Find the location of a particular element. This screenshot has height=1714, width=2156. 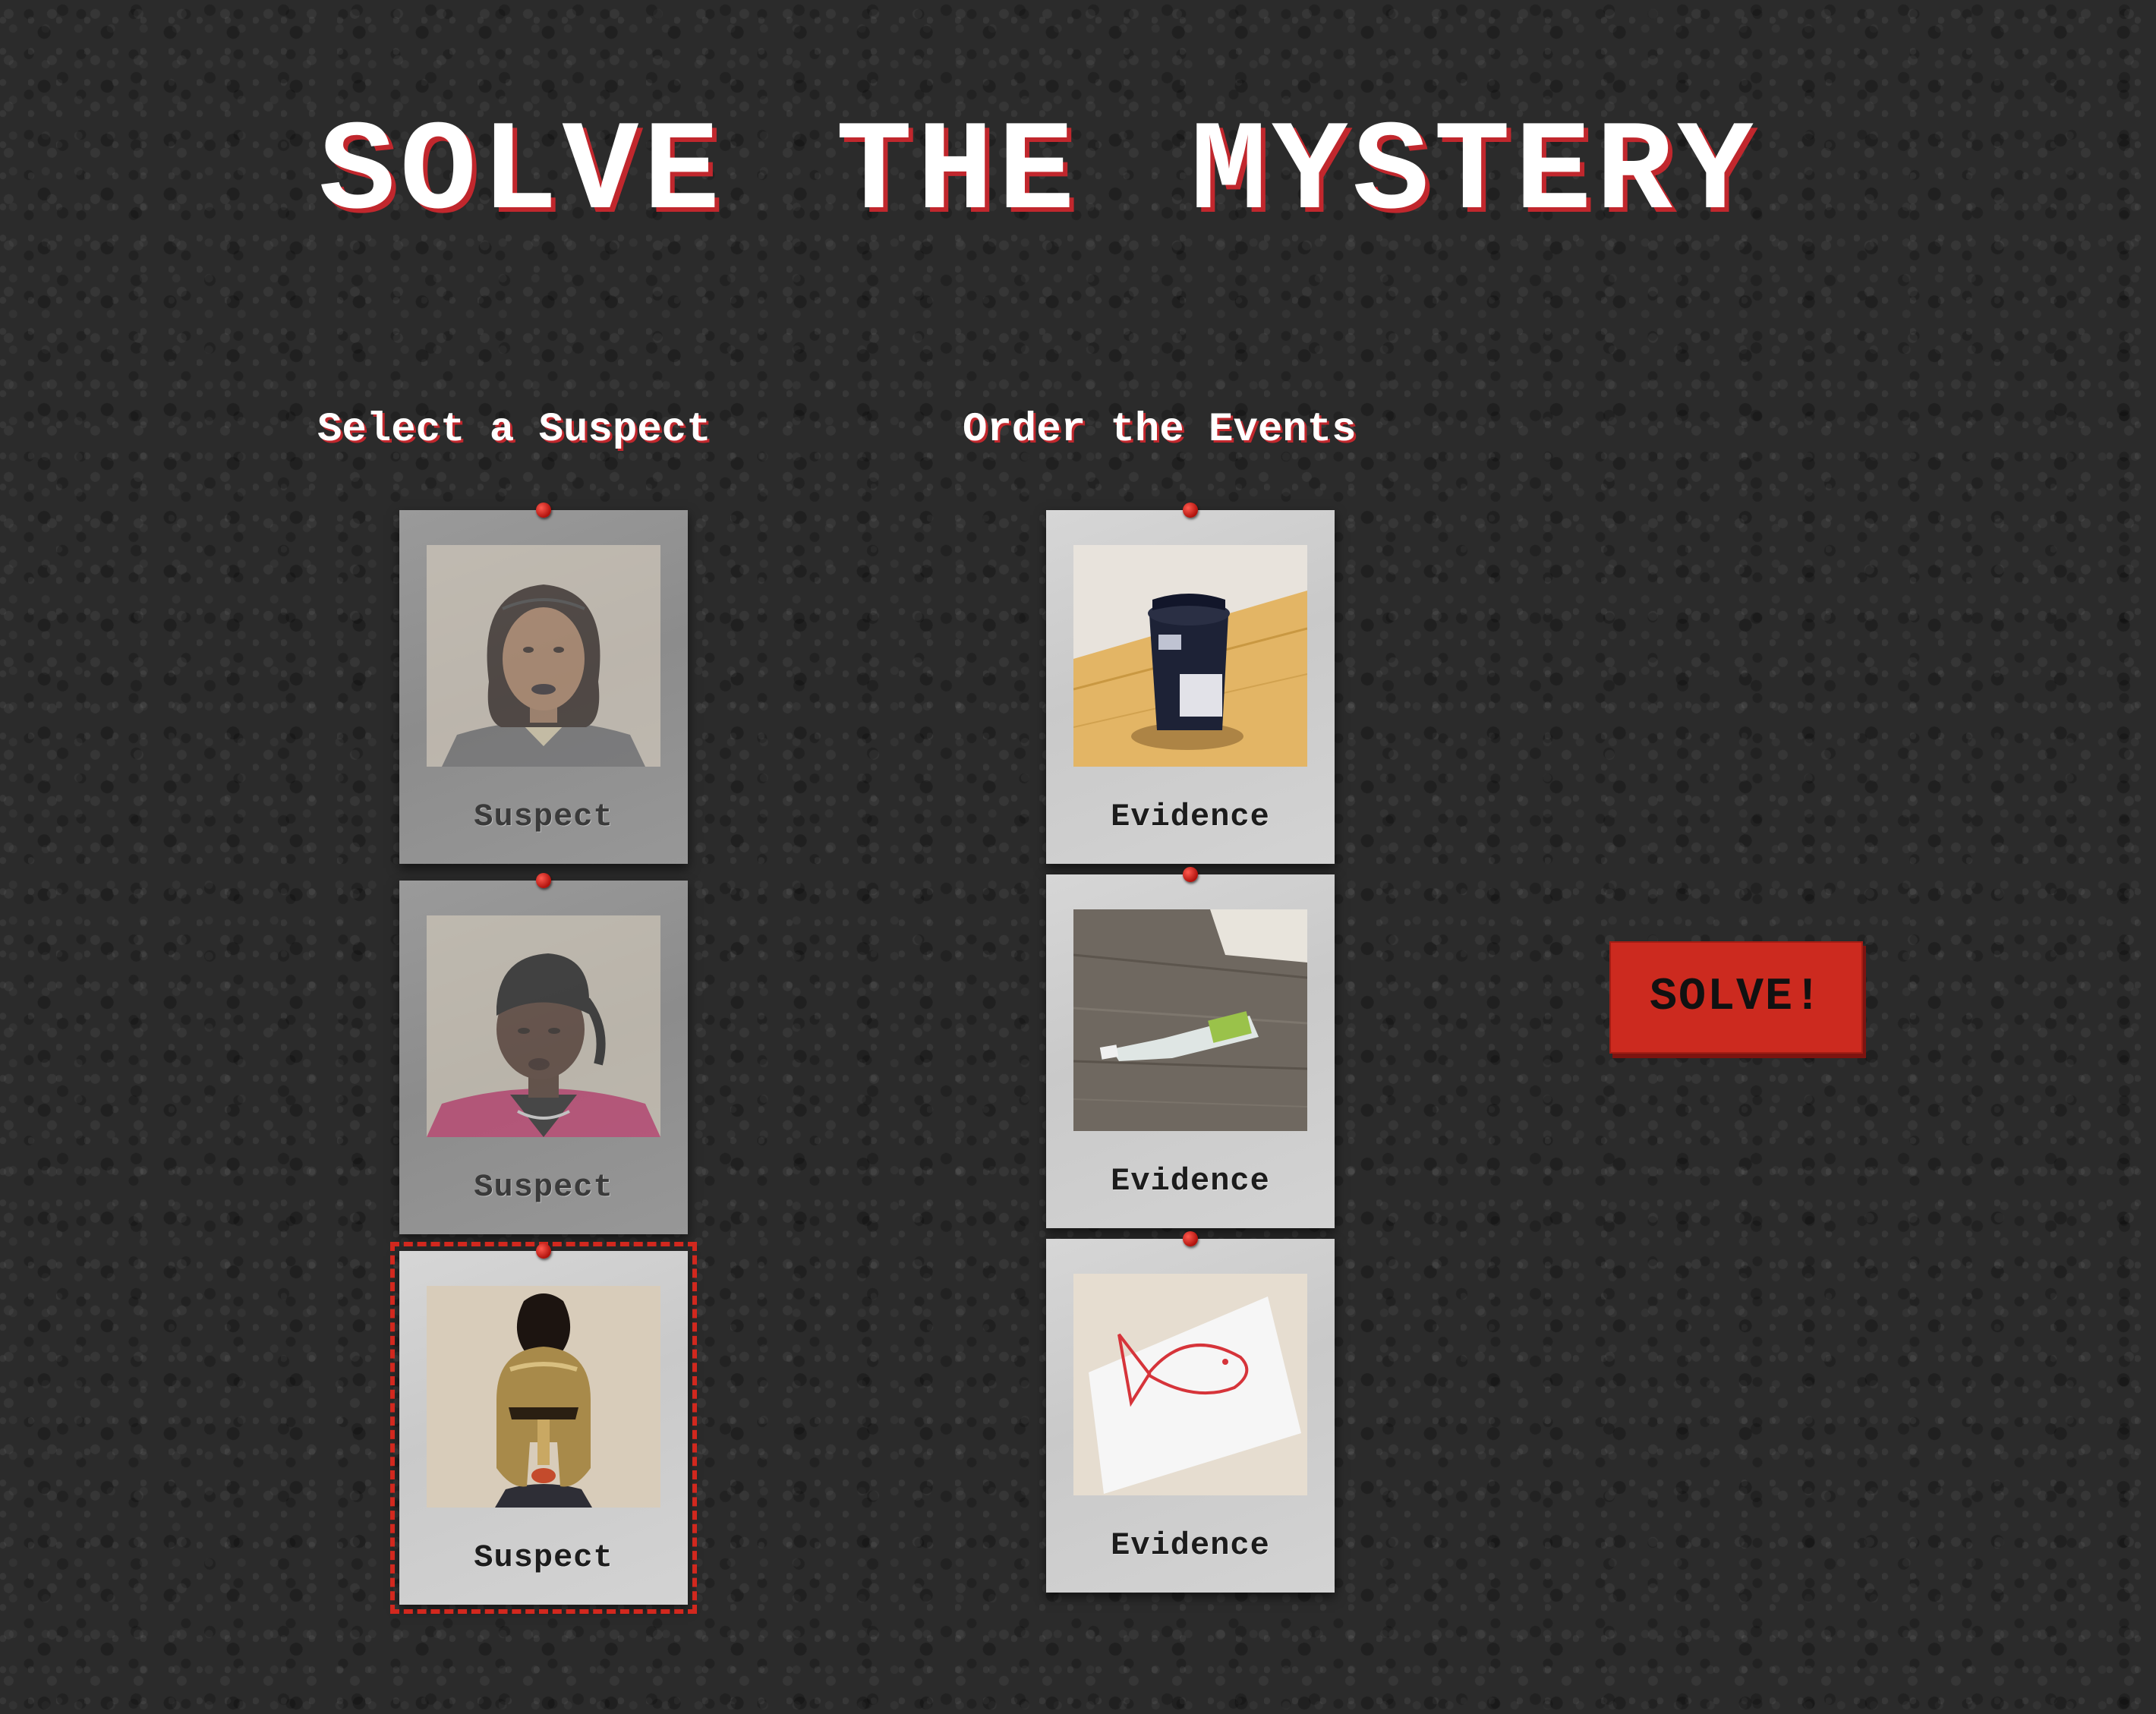

suspect-card-2: Suspect is located at coordinates (543, 1053).